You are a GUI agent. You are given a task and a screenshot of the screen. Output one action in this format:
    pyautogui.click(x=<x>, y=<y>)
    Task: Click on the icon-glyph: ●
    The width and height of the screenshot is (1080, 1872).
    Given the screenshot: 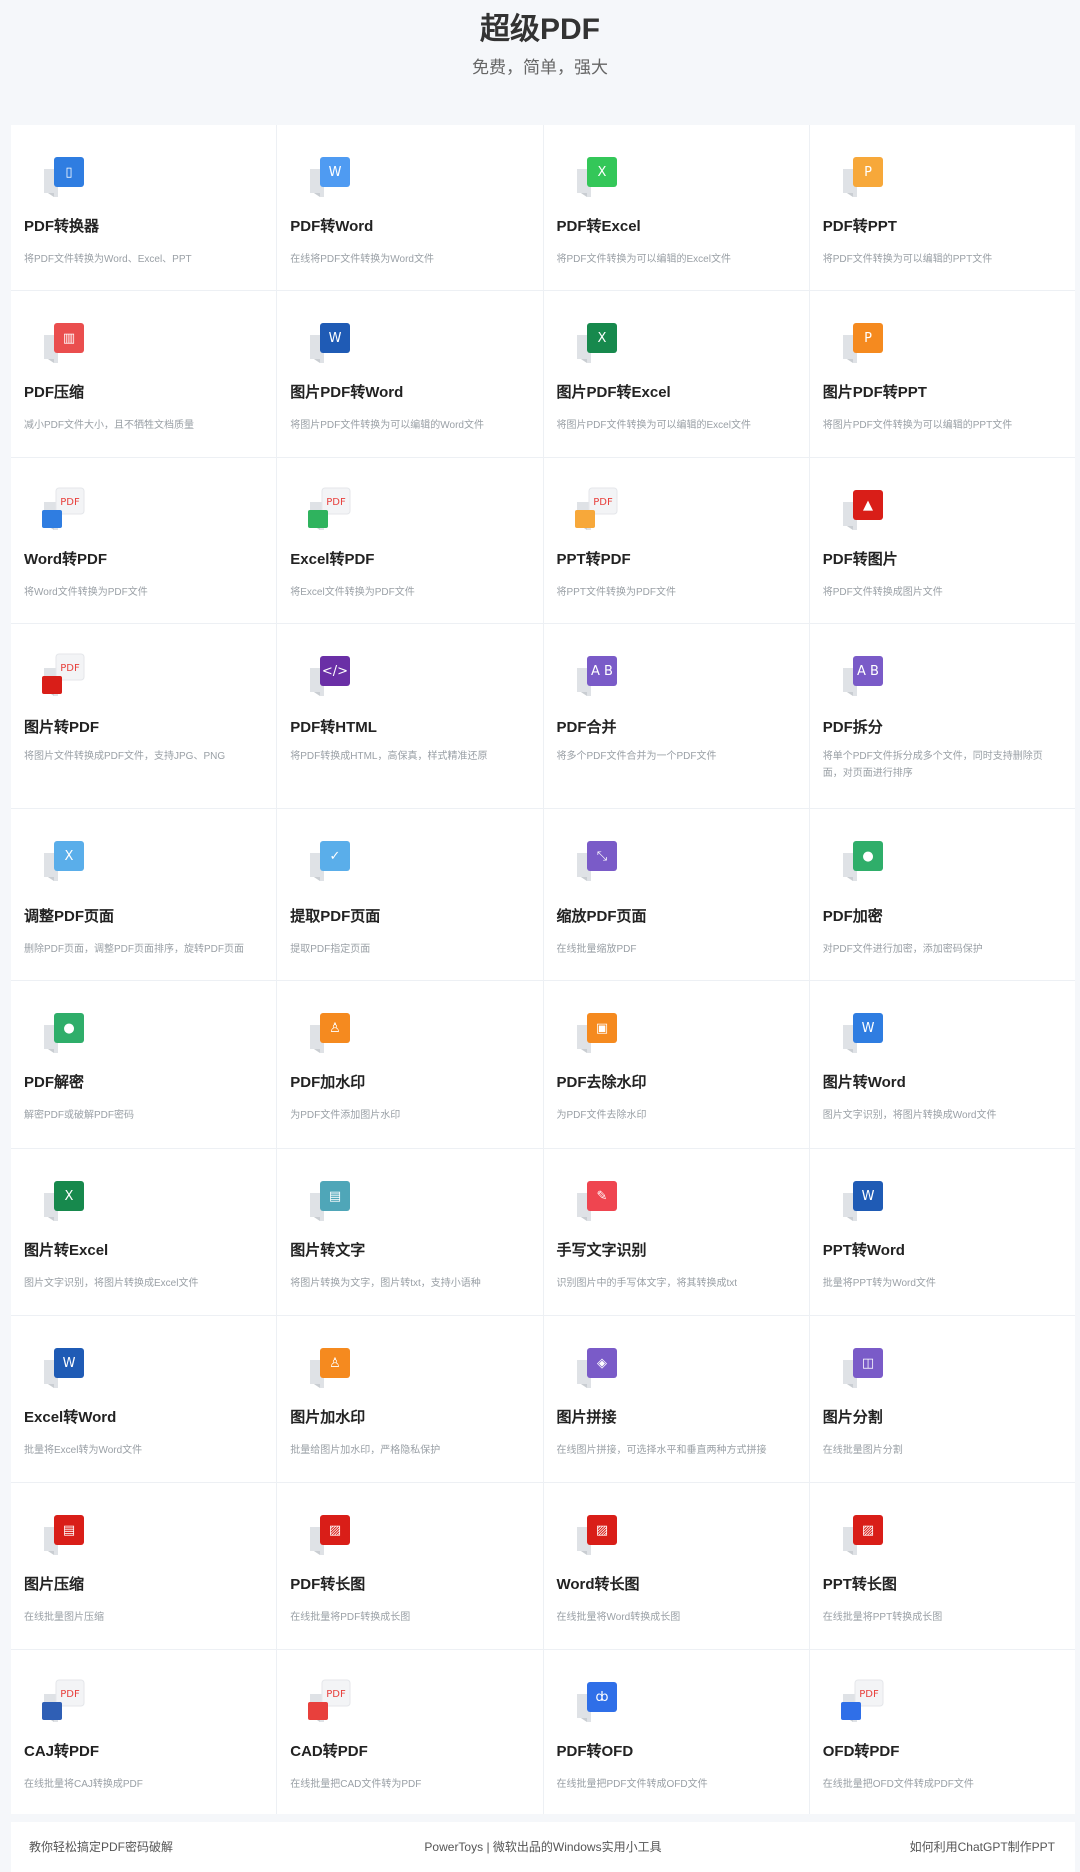 What is the action you would take?
    pyautogui.click(x=867, y=856)
    